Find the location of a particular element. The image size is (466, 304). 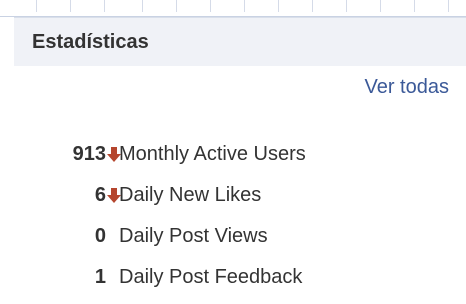

stat-row-daily-post-views: 0 Daily Post Views is located at coordinates (233, 242).